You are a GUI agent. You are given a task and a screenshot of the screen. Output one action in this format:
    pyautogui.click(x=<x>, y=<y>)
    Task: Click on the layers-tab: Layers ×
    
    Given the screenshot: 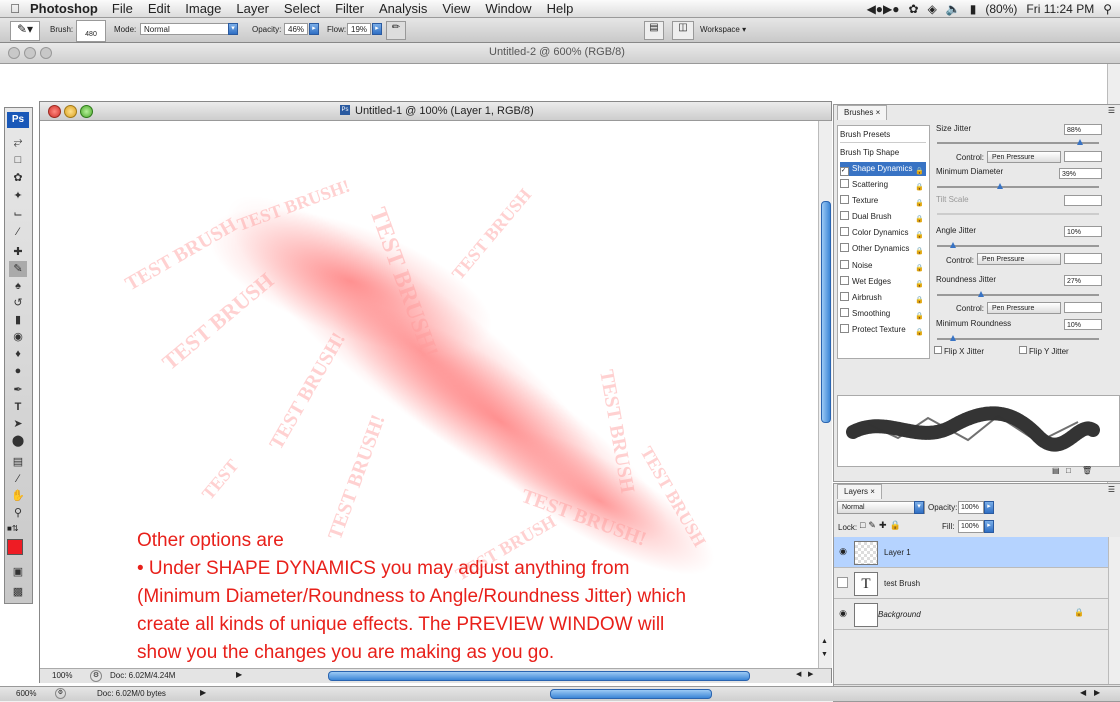 What is the action you would take?
    pyautogui.click(x=859, y=491)
    